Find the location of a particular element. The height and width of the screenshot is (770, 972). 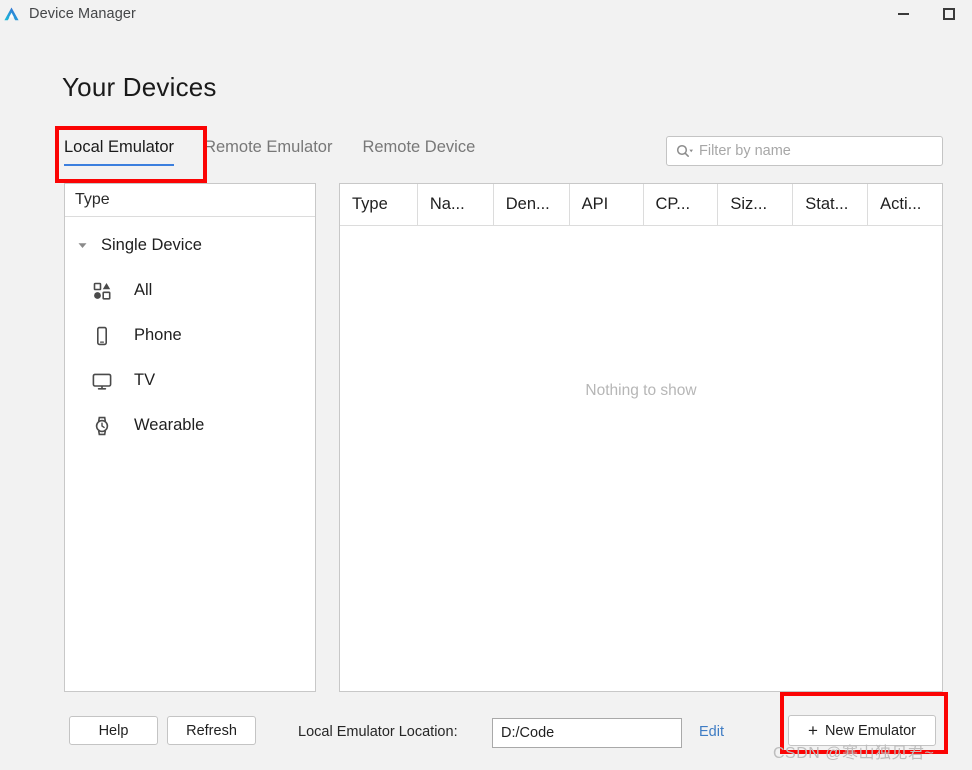

tab-remote-device: Remote Device is located at coordinates (418, 152).